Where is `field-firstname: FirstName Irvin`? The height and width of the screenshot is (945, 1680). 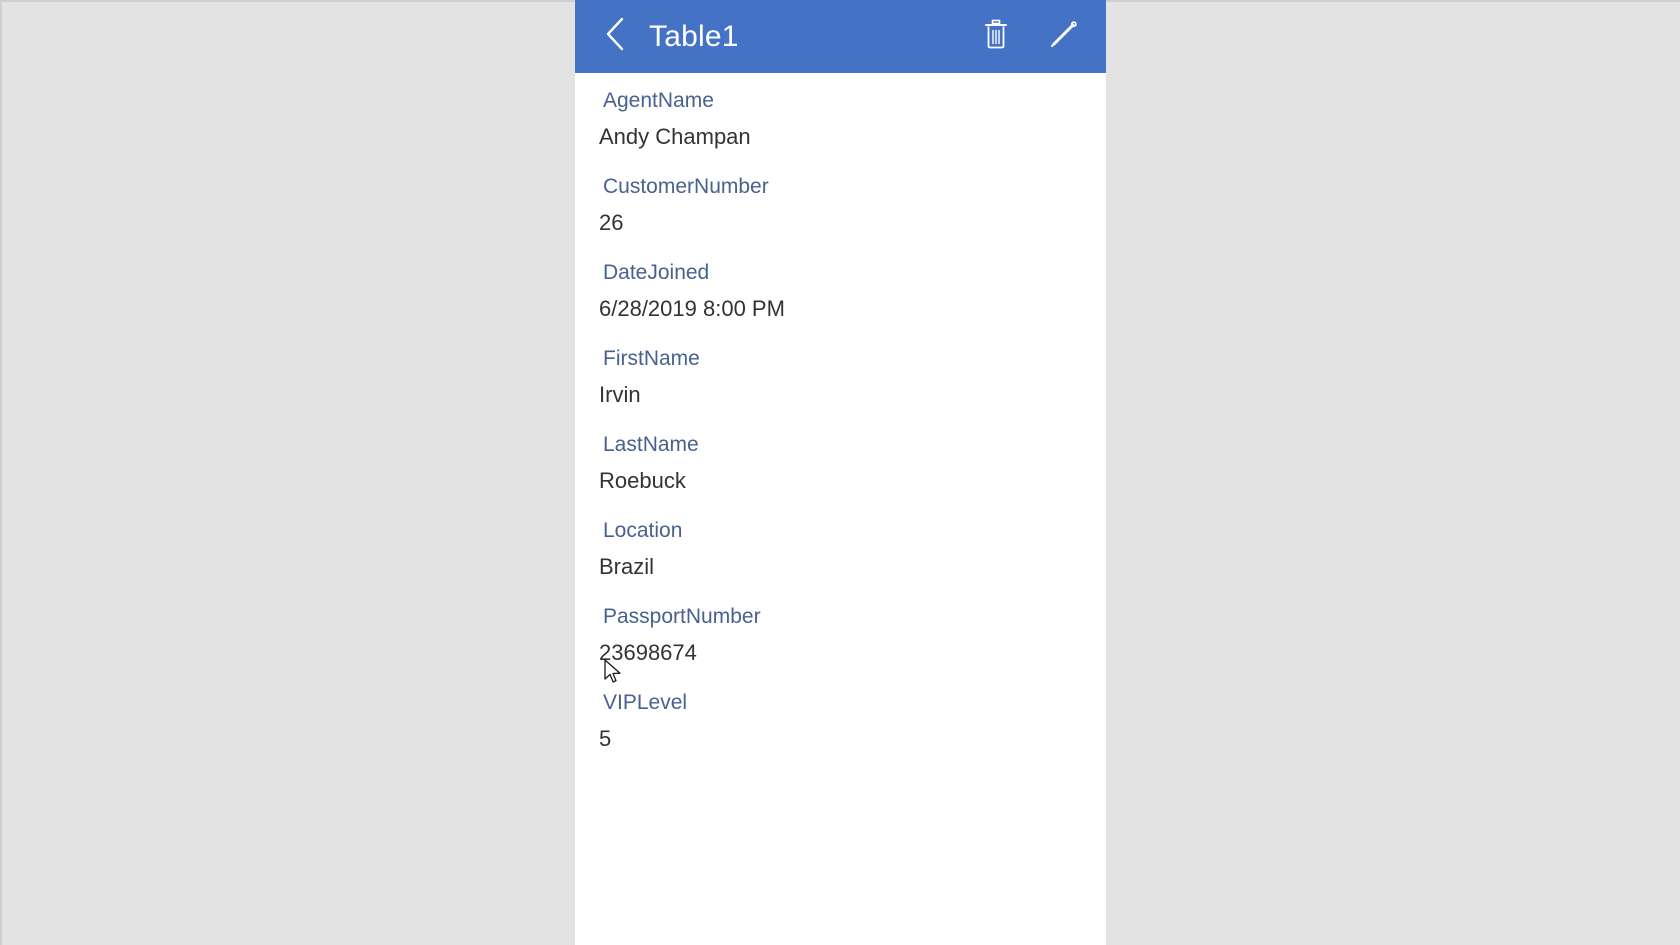 field-firstname: FirstName Irvin is located at coordinates (840, 378).